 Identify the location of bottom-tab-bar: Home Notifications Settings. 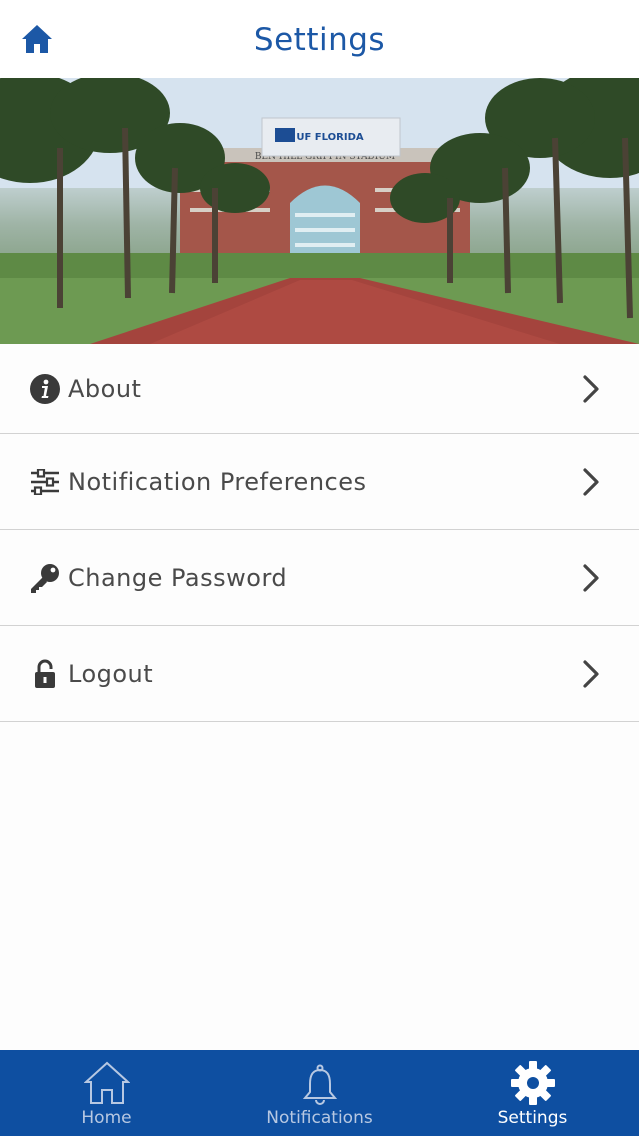
(319, 1093).